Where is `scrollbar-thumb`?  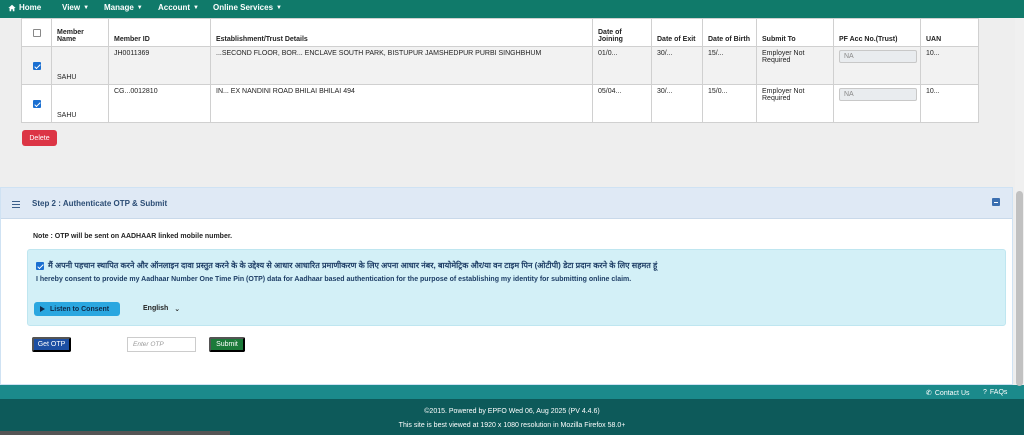 scrollbar-thumb is located at coordinates (1019, 288).